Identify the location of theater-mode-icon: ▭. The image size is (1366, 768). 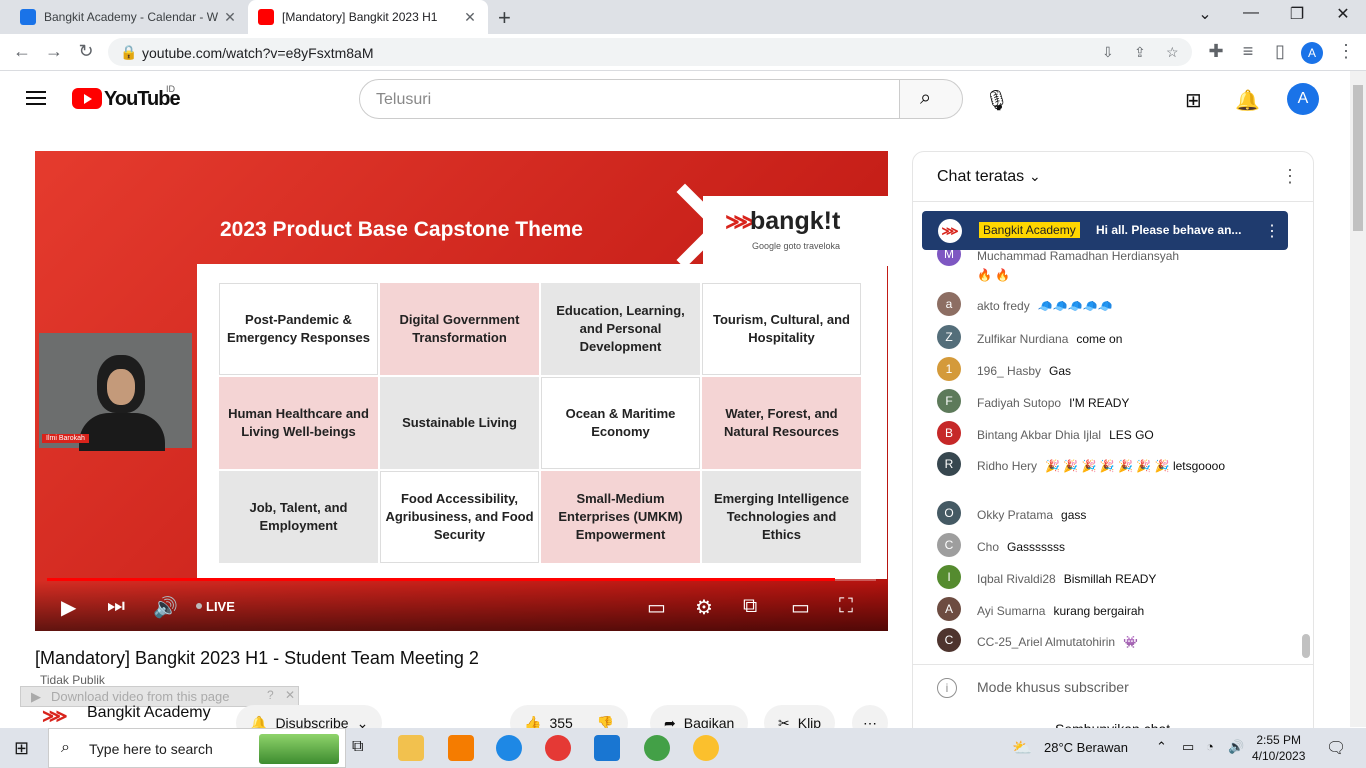
(800, 607).